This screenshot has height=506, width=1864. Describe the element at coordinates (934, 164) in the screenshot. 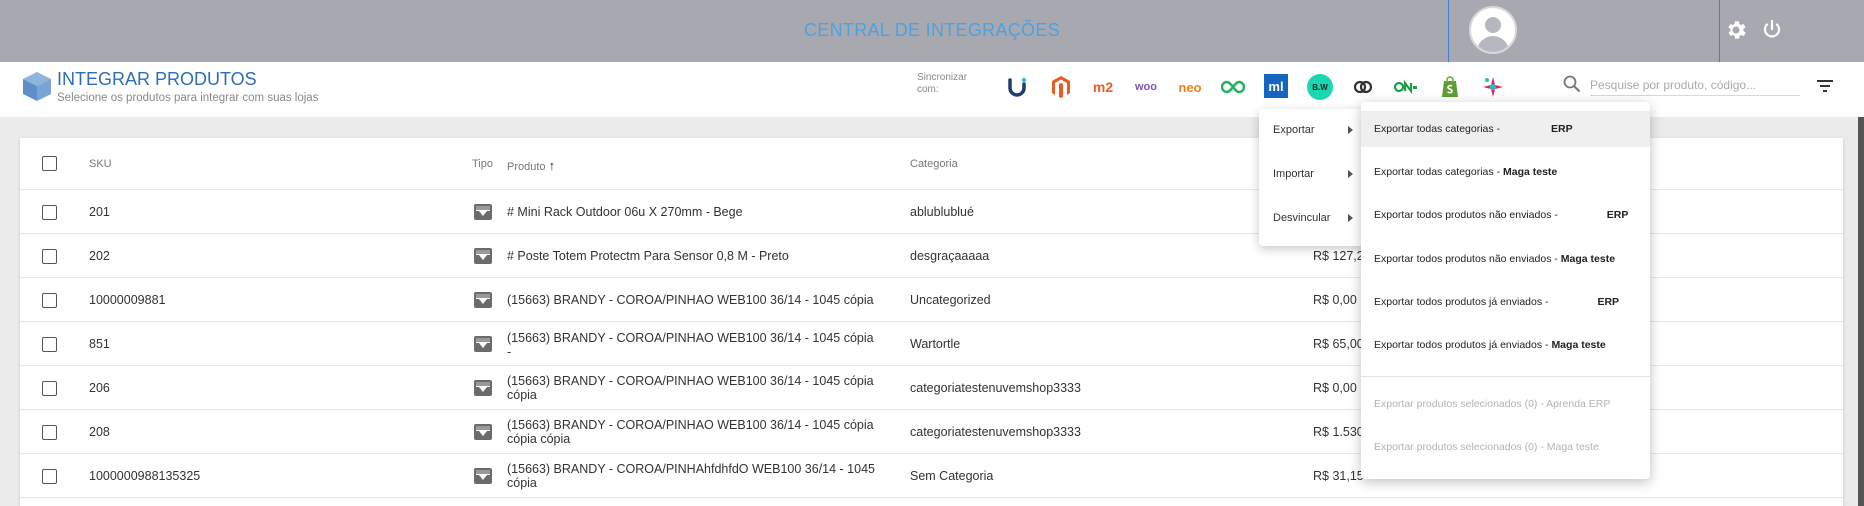

I see `column-header-categoria: Categoria` at that location.